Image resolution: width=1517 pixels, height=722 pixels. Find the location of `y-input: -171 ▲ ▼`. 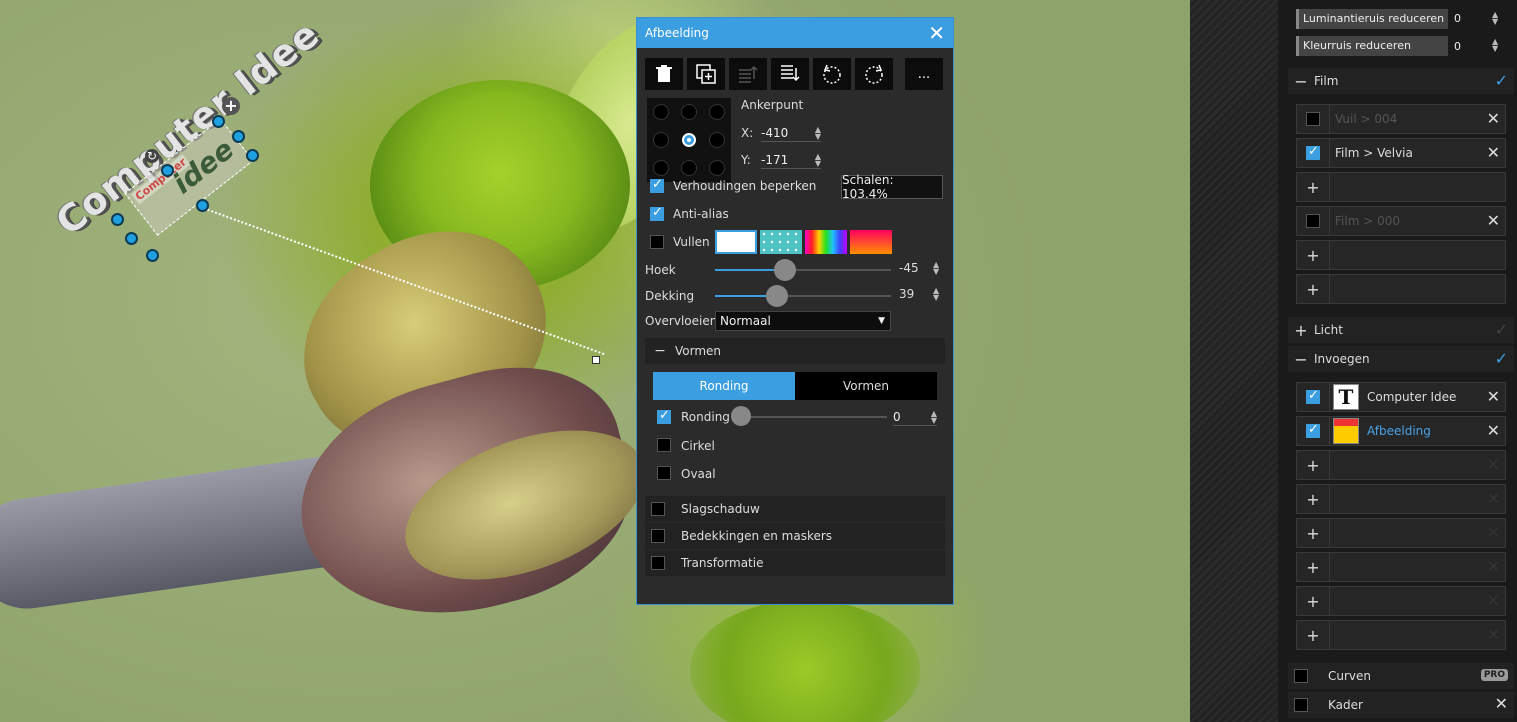

y-input: -171 ▲ ▼ is located at coordinates (791, 160).